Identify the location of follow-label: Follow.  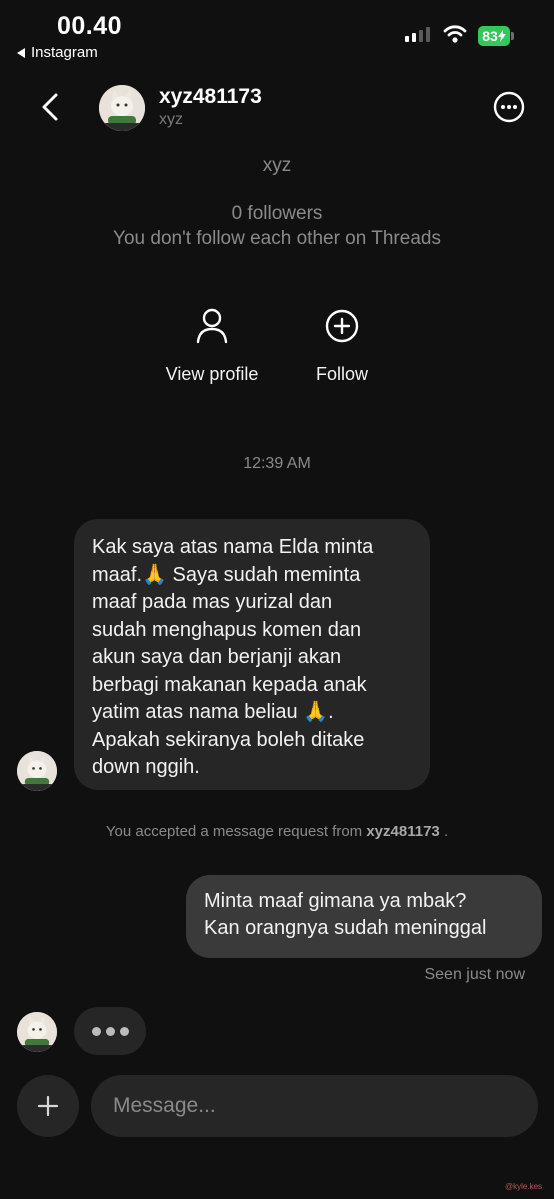
(341, 374).